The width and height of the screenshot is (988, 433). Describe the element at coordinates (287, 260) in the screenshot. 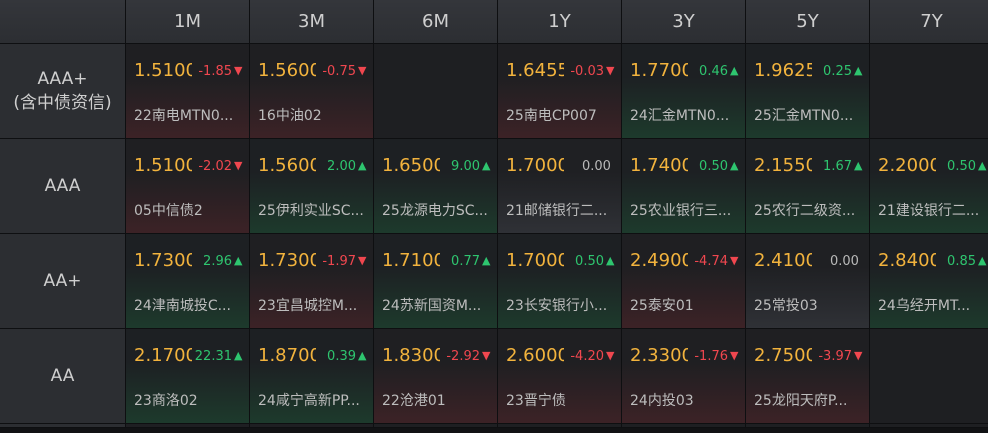

I see `yield-value: 1.7300` at that location.